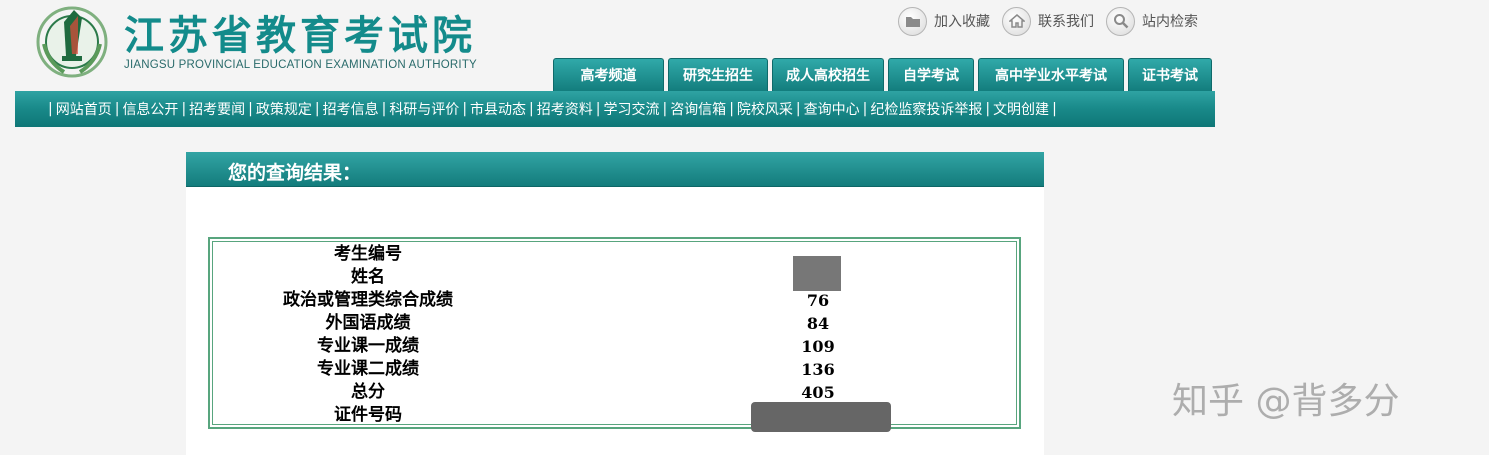 The height and width of the screenshot is (455, 1489). Describe the element at coordinates (614, 346) in the screenshot. I see `table-row: 专业课一成绩 109` at that location.